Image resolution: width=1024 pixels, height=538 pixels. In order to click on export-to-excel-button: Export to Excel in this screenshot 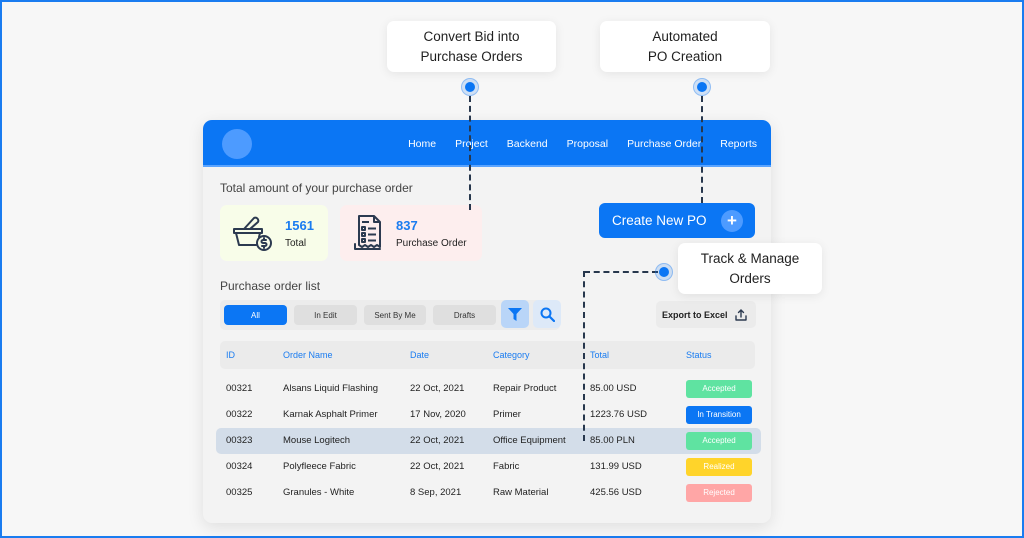, I will do `click(706, 314)`.